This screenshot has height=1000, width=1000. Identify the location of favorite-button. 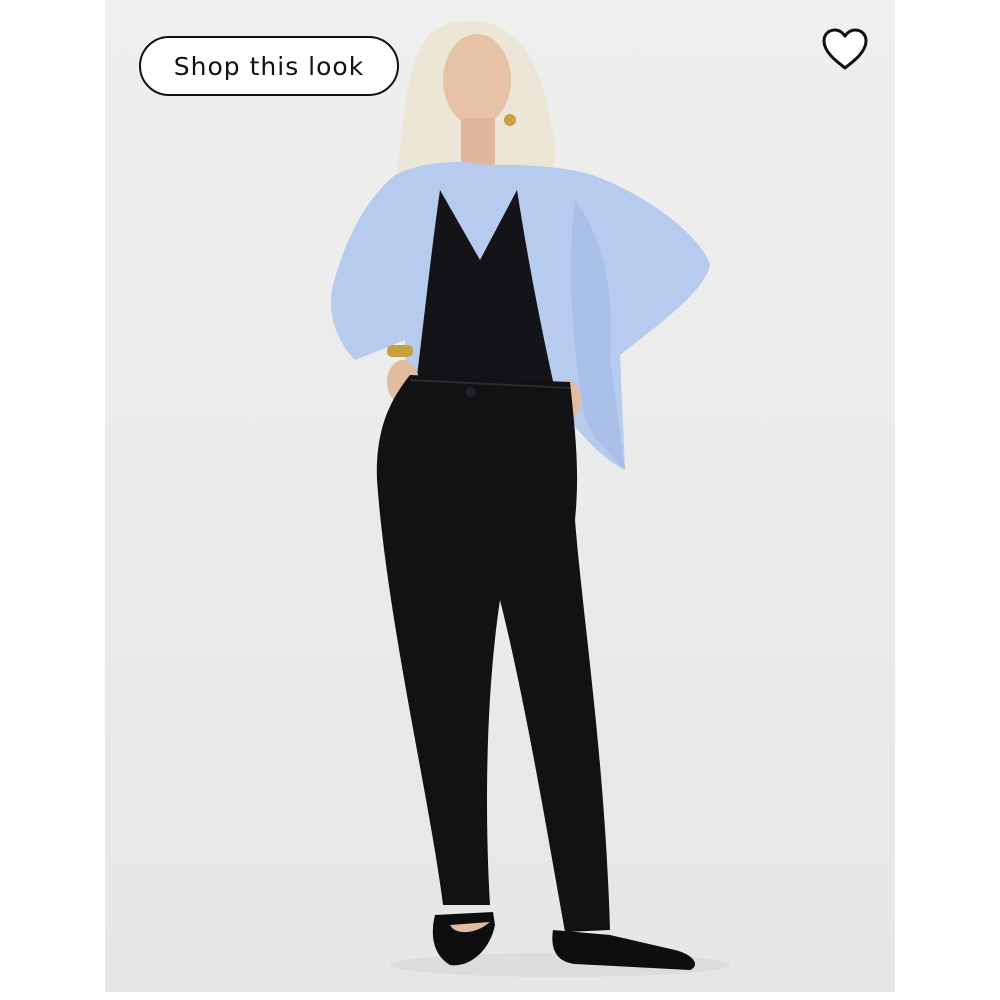
(845, 49).